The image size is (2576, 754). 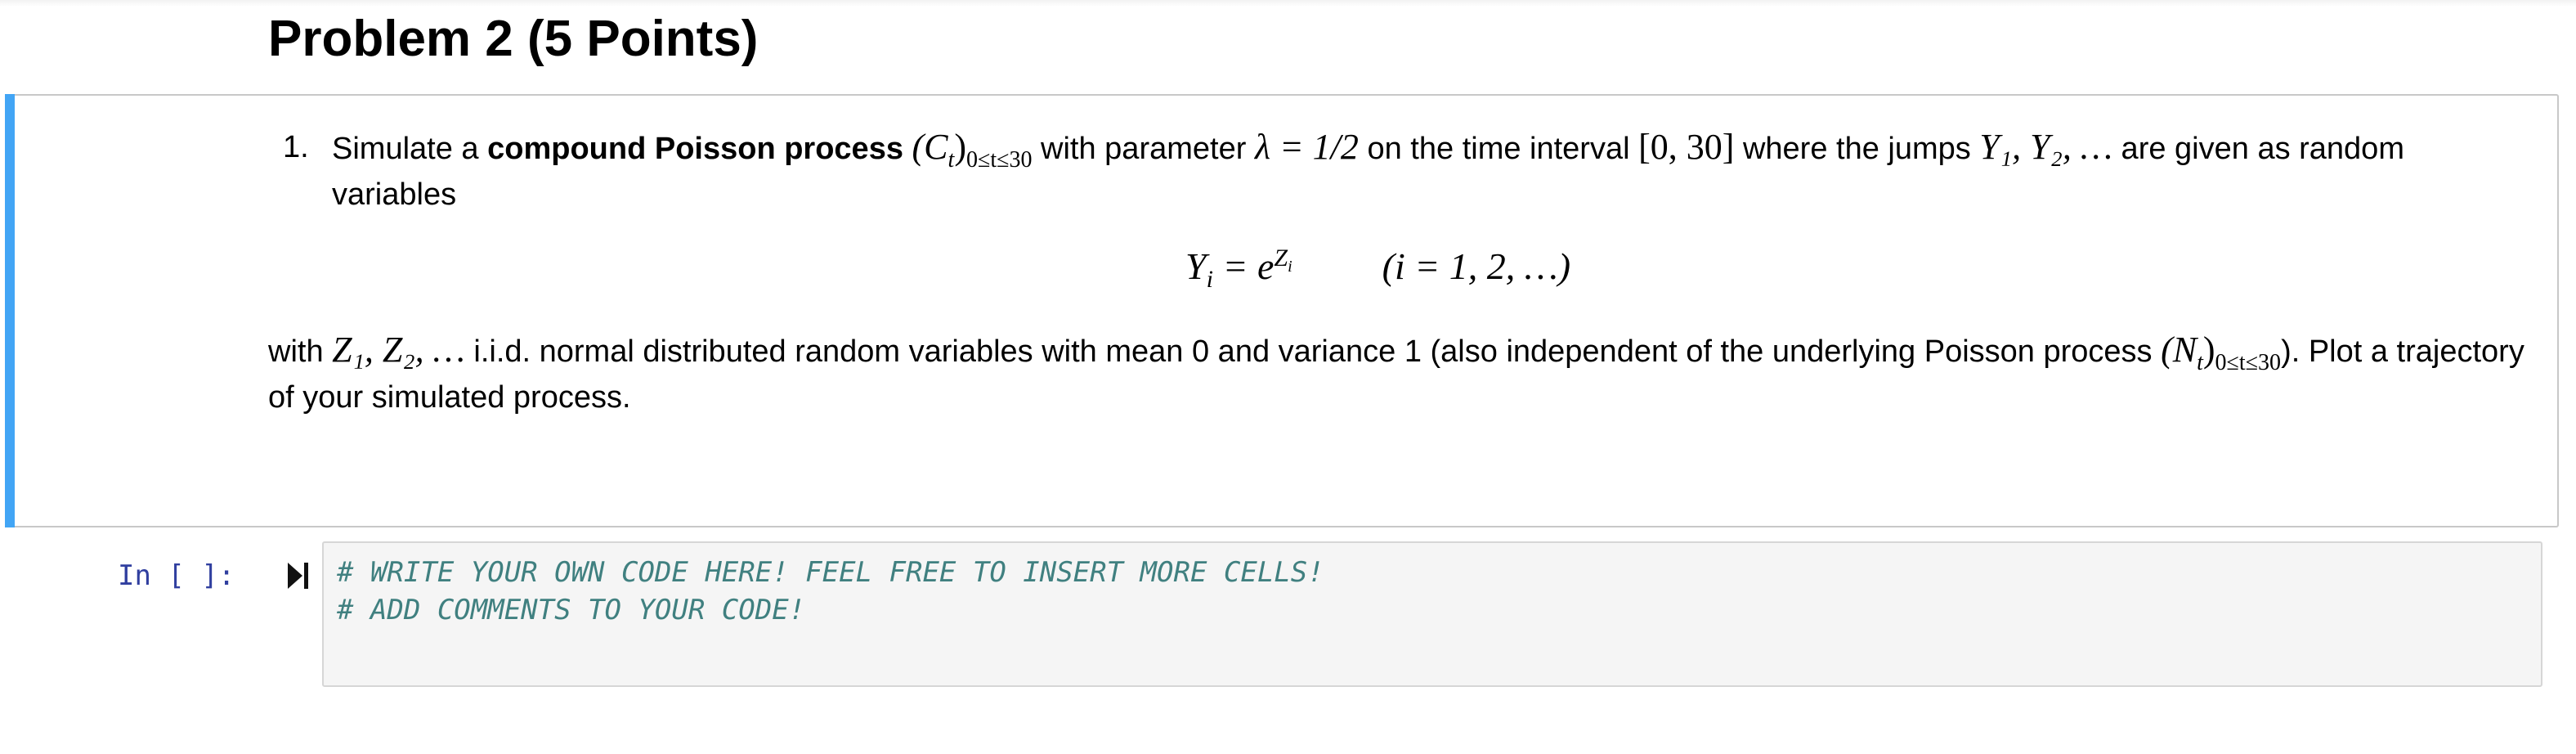 I want to click on math-n: (N, so click(x=2179, y=350).